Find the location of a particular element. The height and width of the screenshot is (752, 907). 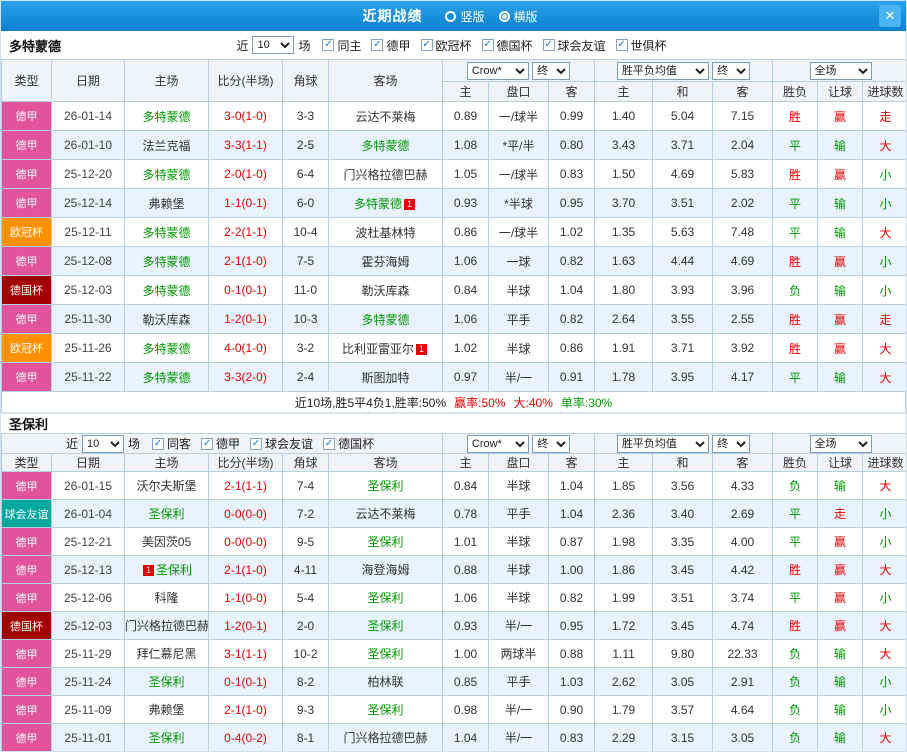

result-handicap: 输 is located at coordinates (840, 203).